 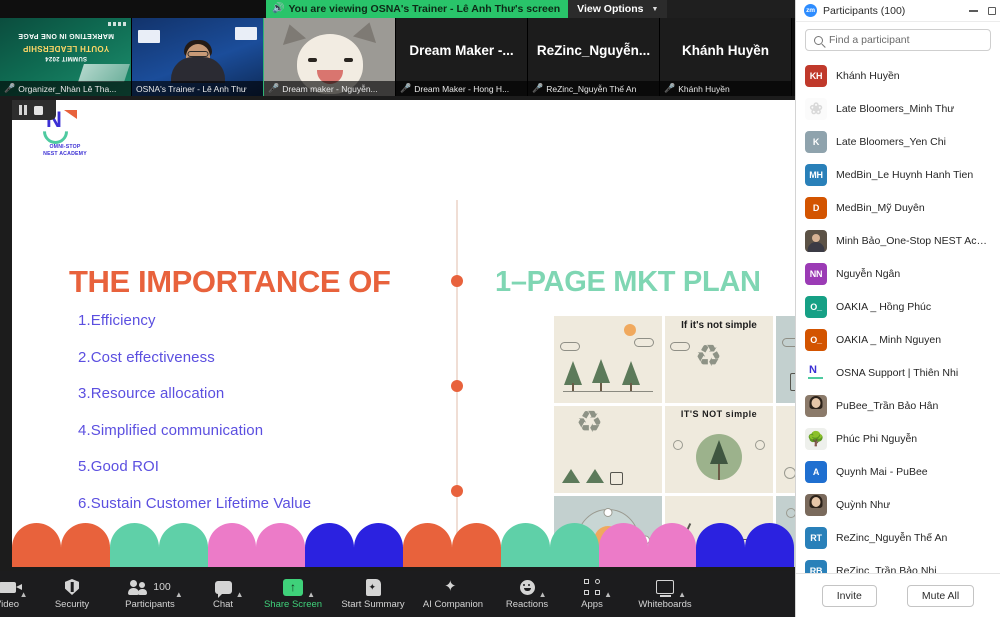 I want to click on participant-row: Phúc Phi Nguyễn, so click(x=898, y=438).